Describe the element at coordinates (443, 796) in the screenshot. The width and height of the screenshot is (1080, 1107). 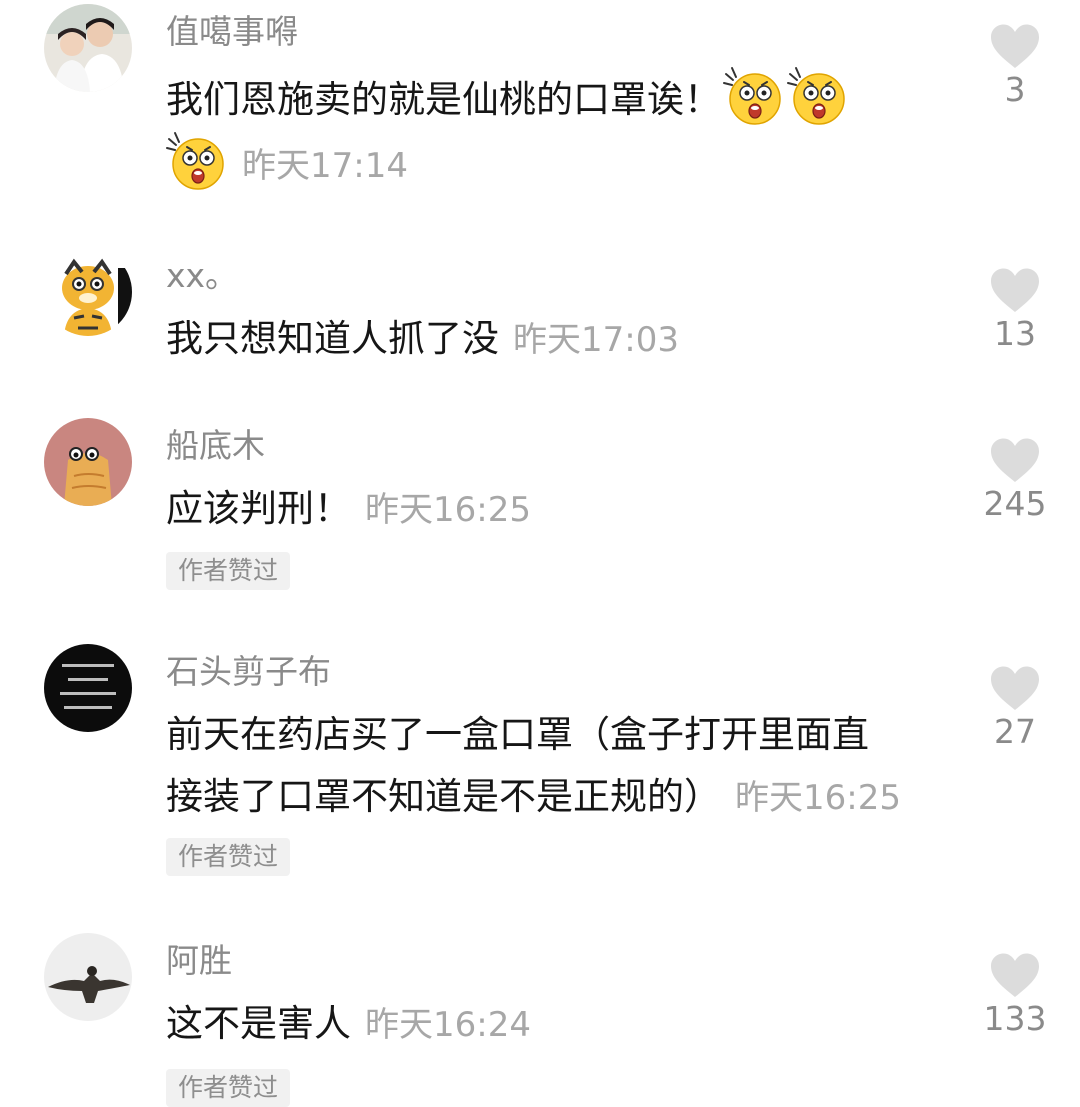
I see `comment-content-line-2: 接装了口罩不知道是不是正规的）` at that location.